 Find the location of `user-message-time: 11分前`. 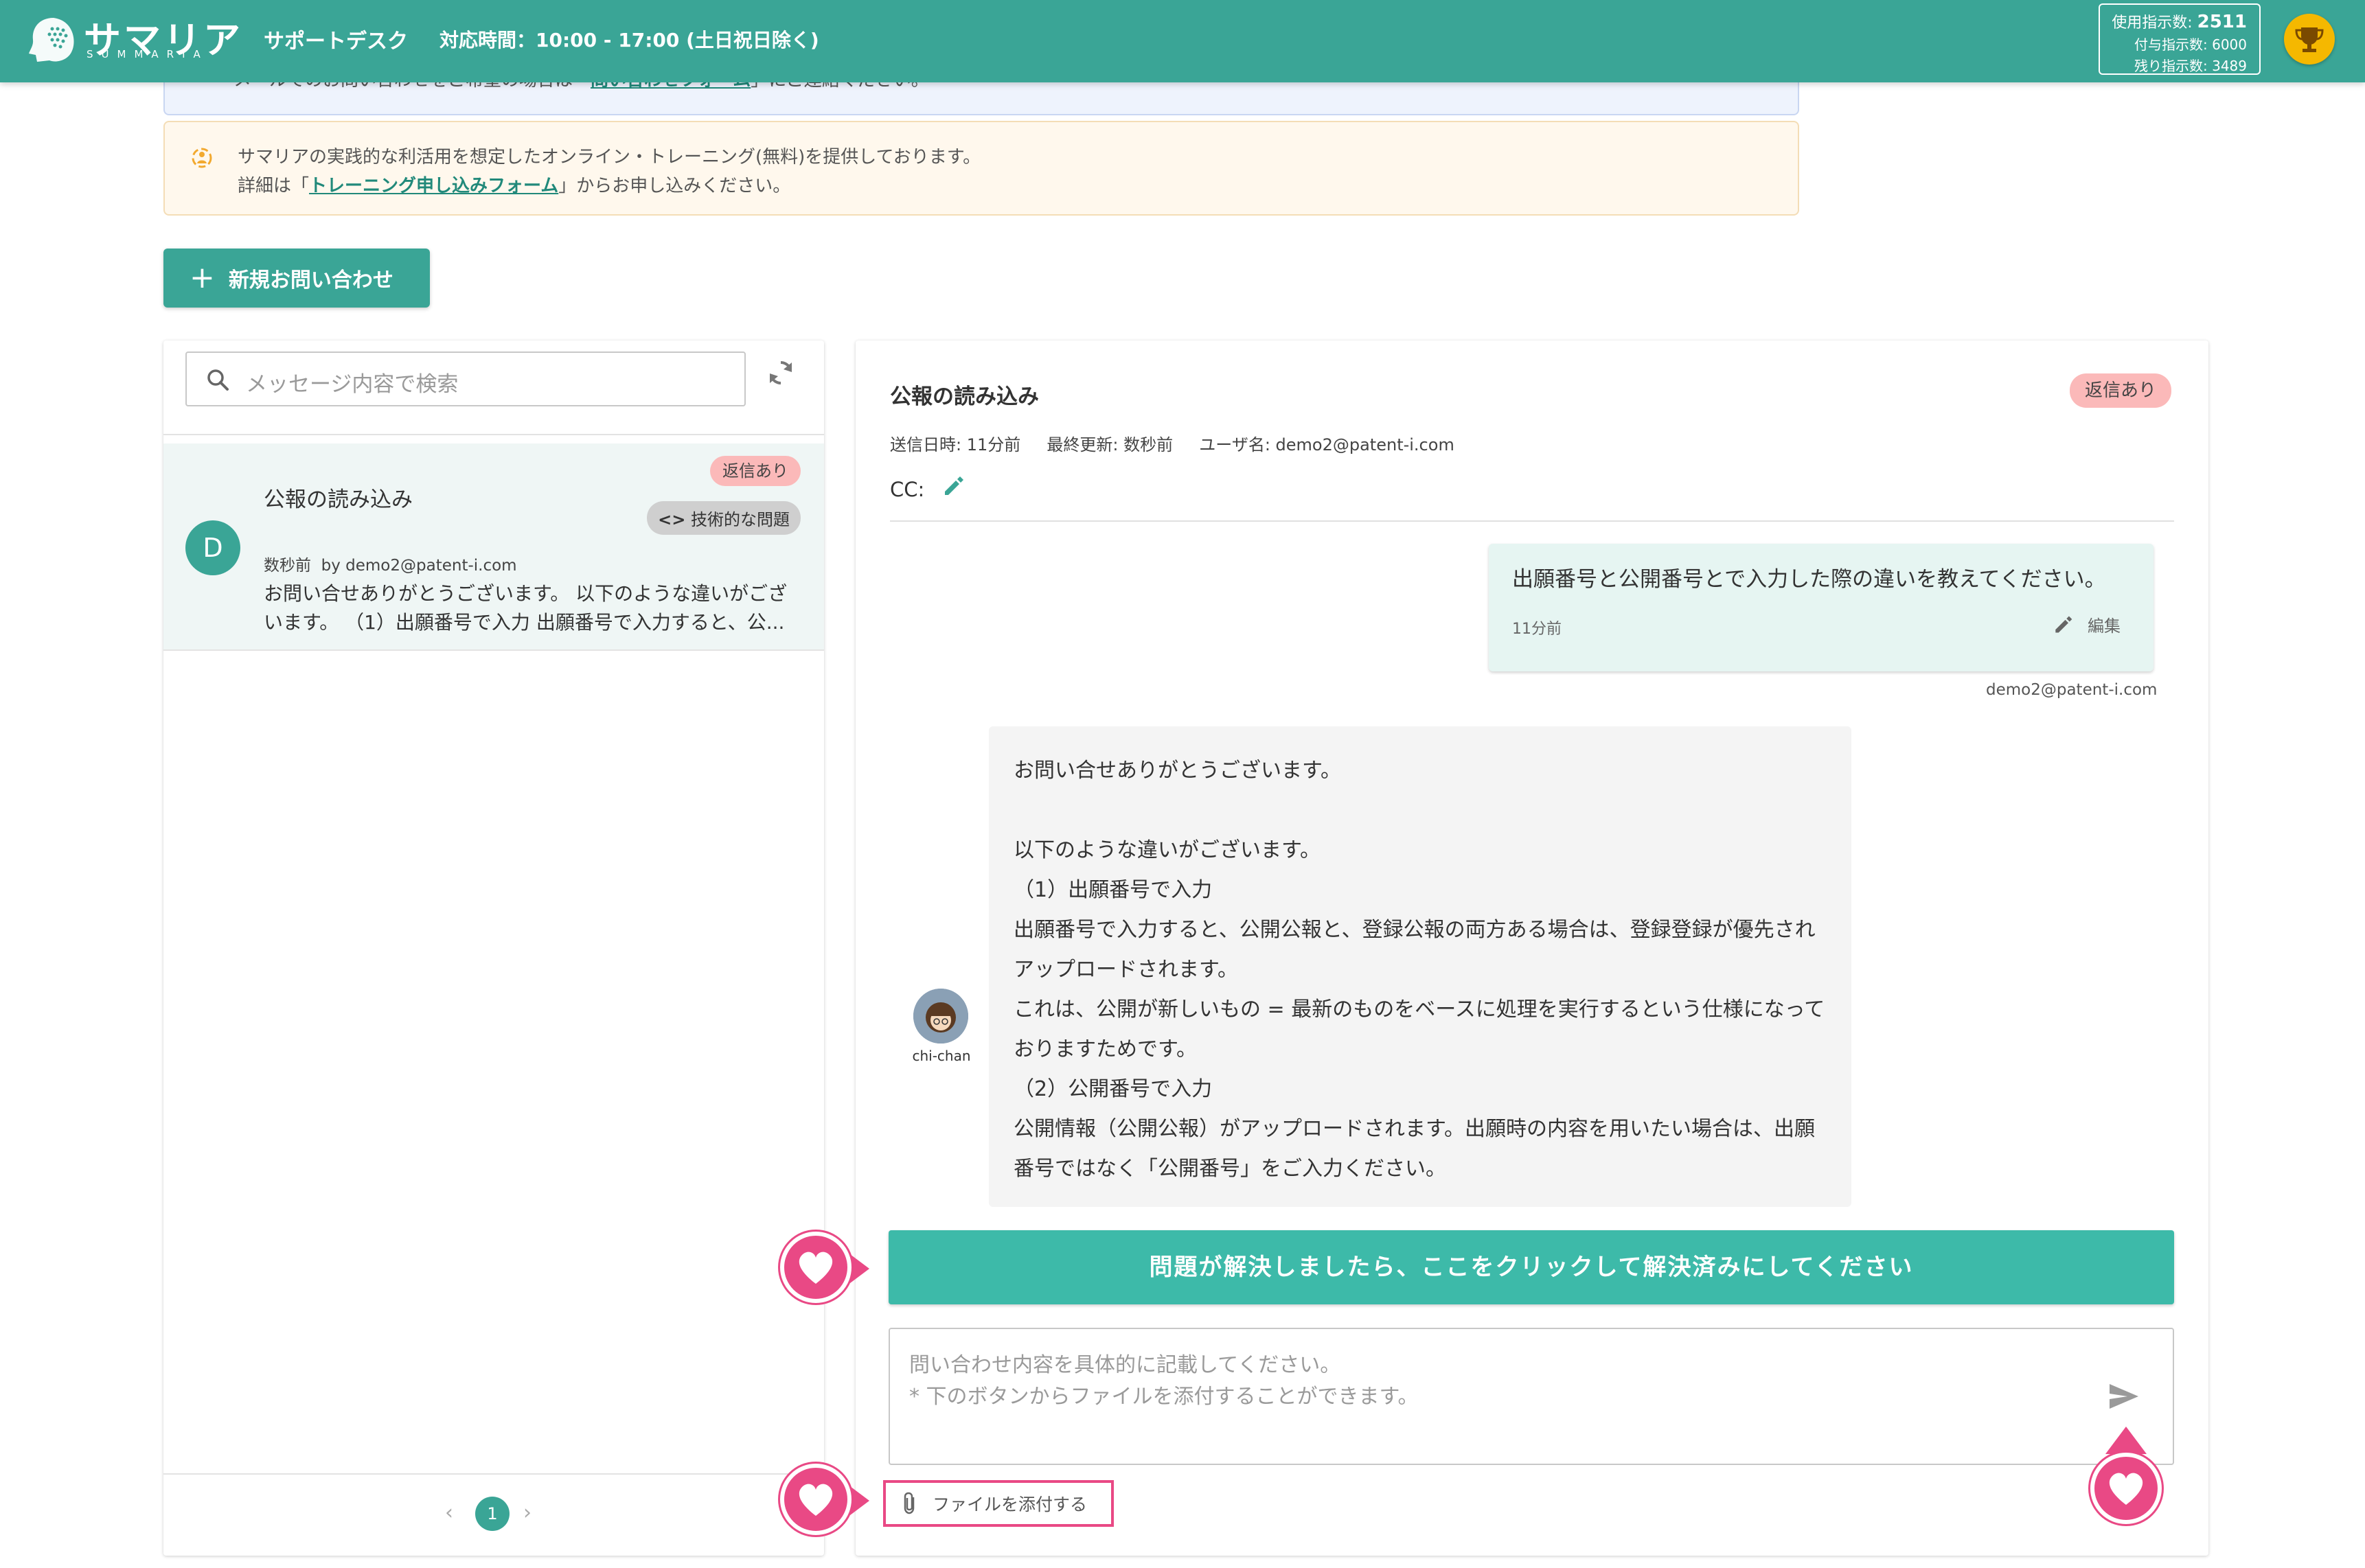

user-message-time: 11分前 is located at coordinates (1537, 629).